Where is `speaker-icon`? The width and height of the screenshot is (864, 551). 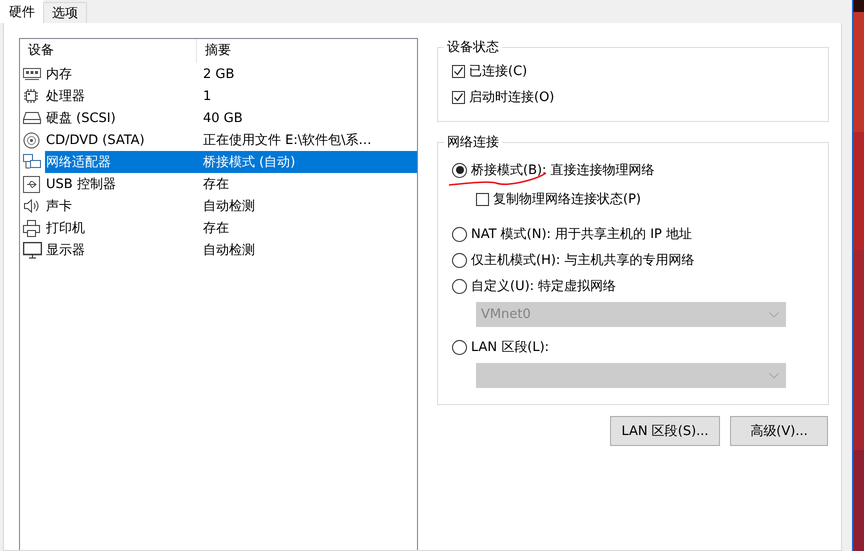
speaker-icon is located at coordinates (31, 206).